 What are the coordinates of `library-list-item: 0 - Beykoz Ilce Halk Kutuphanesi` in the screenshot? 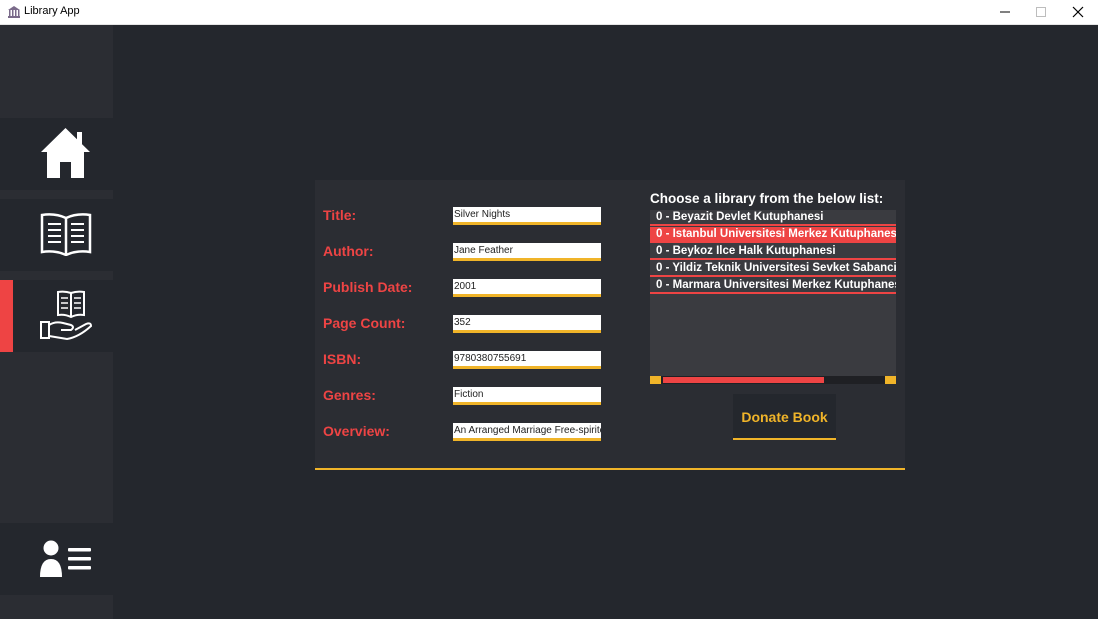 It's located at (773, 252).